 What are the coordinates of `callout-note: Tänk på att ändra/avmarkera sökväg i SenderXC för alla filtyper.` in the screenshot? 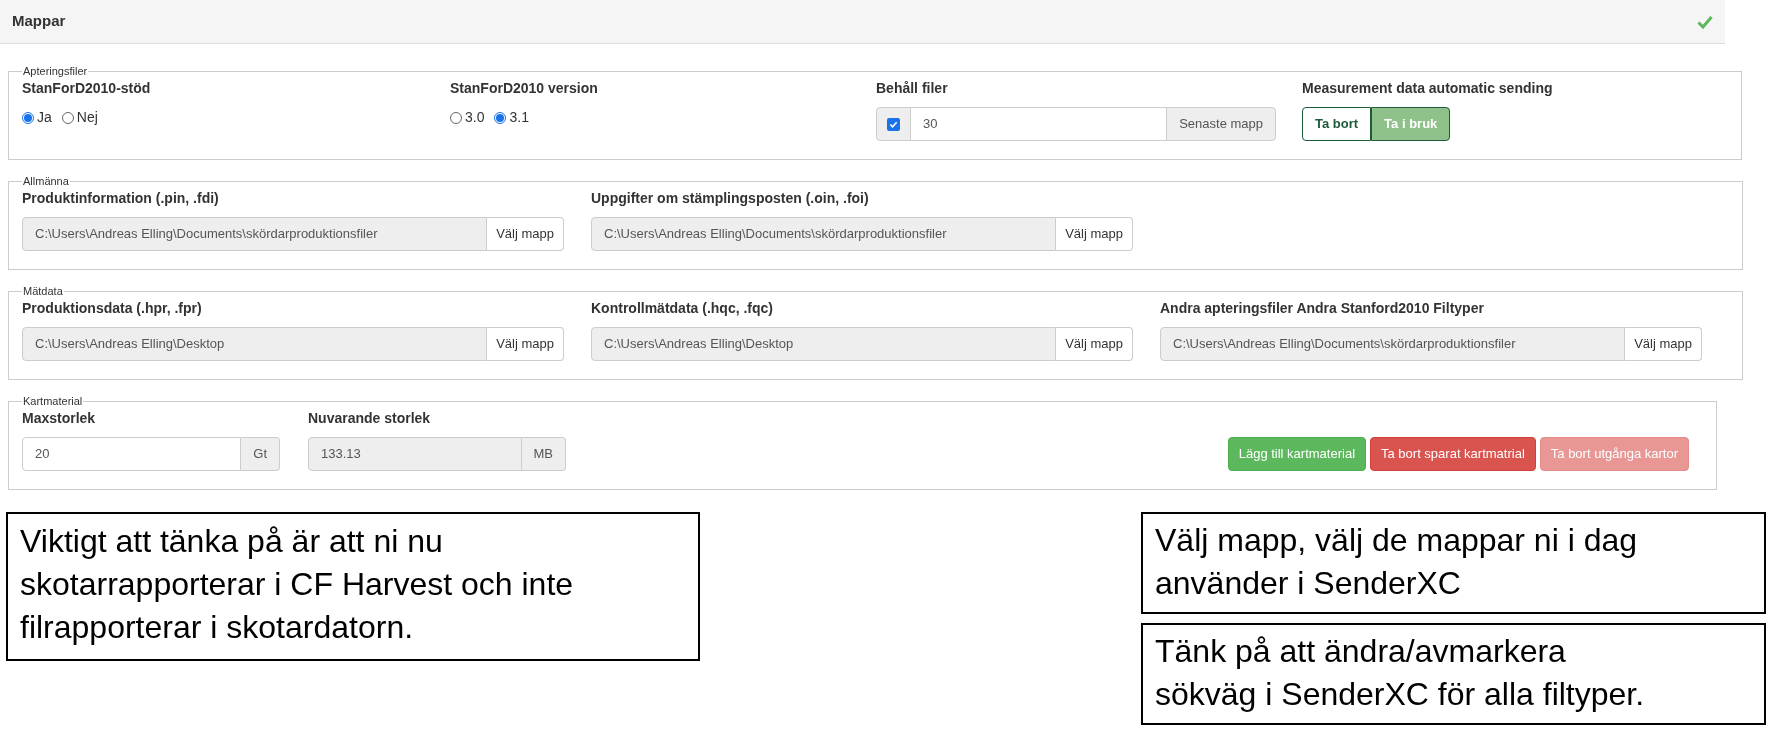 It's located at (1453, 674).